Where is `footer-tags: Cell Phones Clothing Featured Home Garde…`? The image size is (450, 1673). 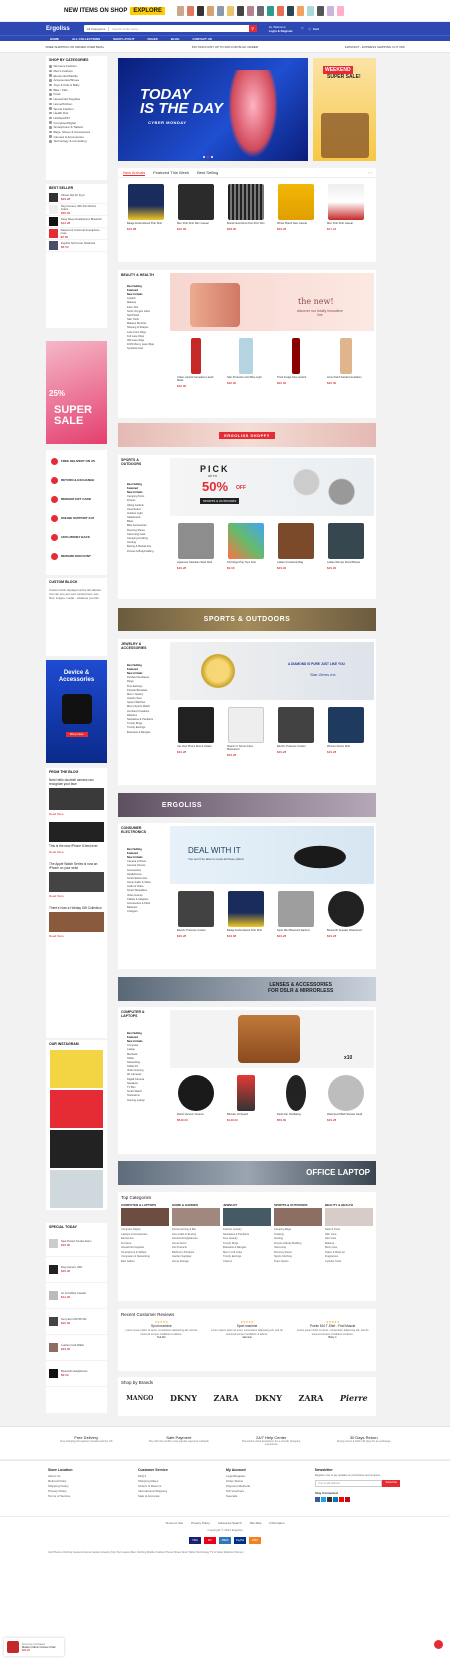 footer-tags: Cell Phones Clothing Featured Home Garde… is located at coordinates (225, 1553).